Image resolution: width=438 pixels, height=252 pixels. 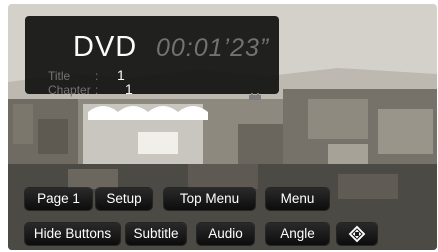 I want to click on chapter-number: 1, so click(x=129, y=89).